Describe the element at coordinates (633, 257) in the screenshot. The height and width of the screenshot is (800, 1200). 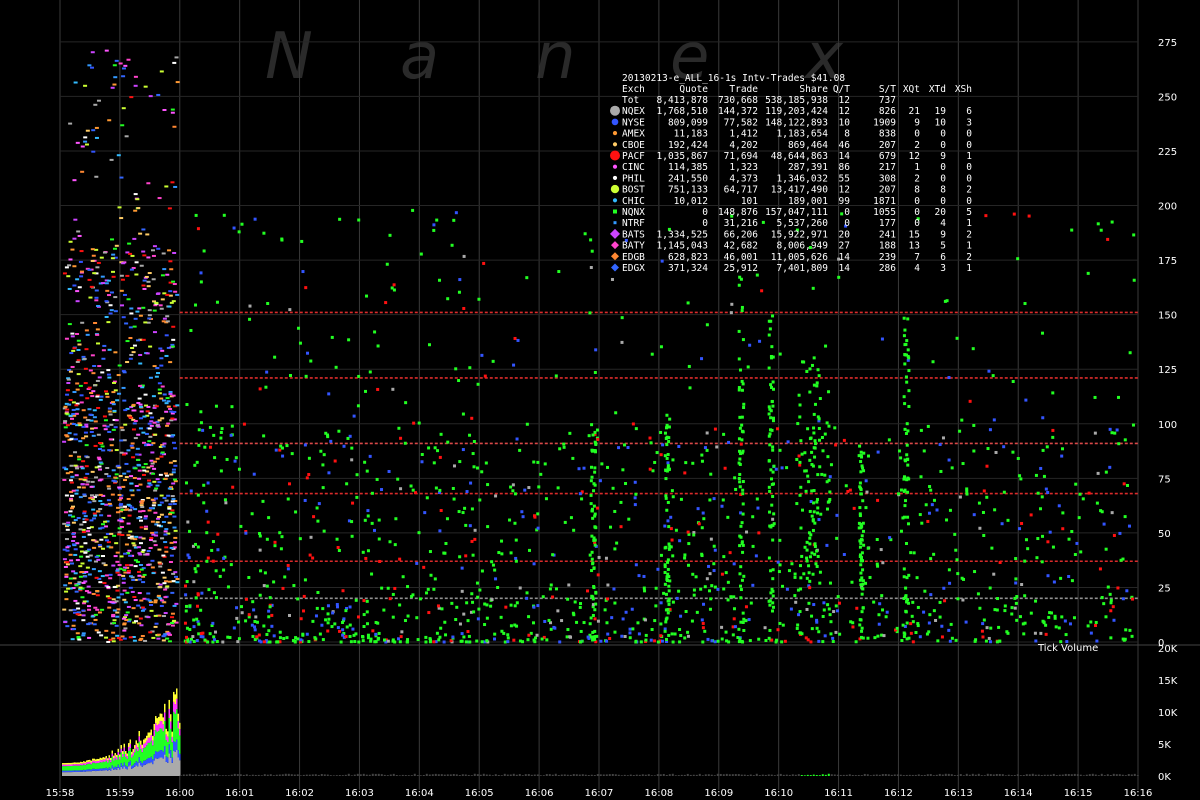
I see `legend-cell: EDGB` at that location.